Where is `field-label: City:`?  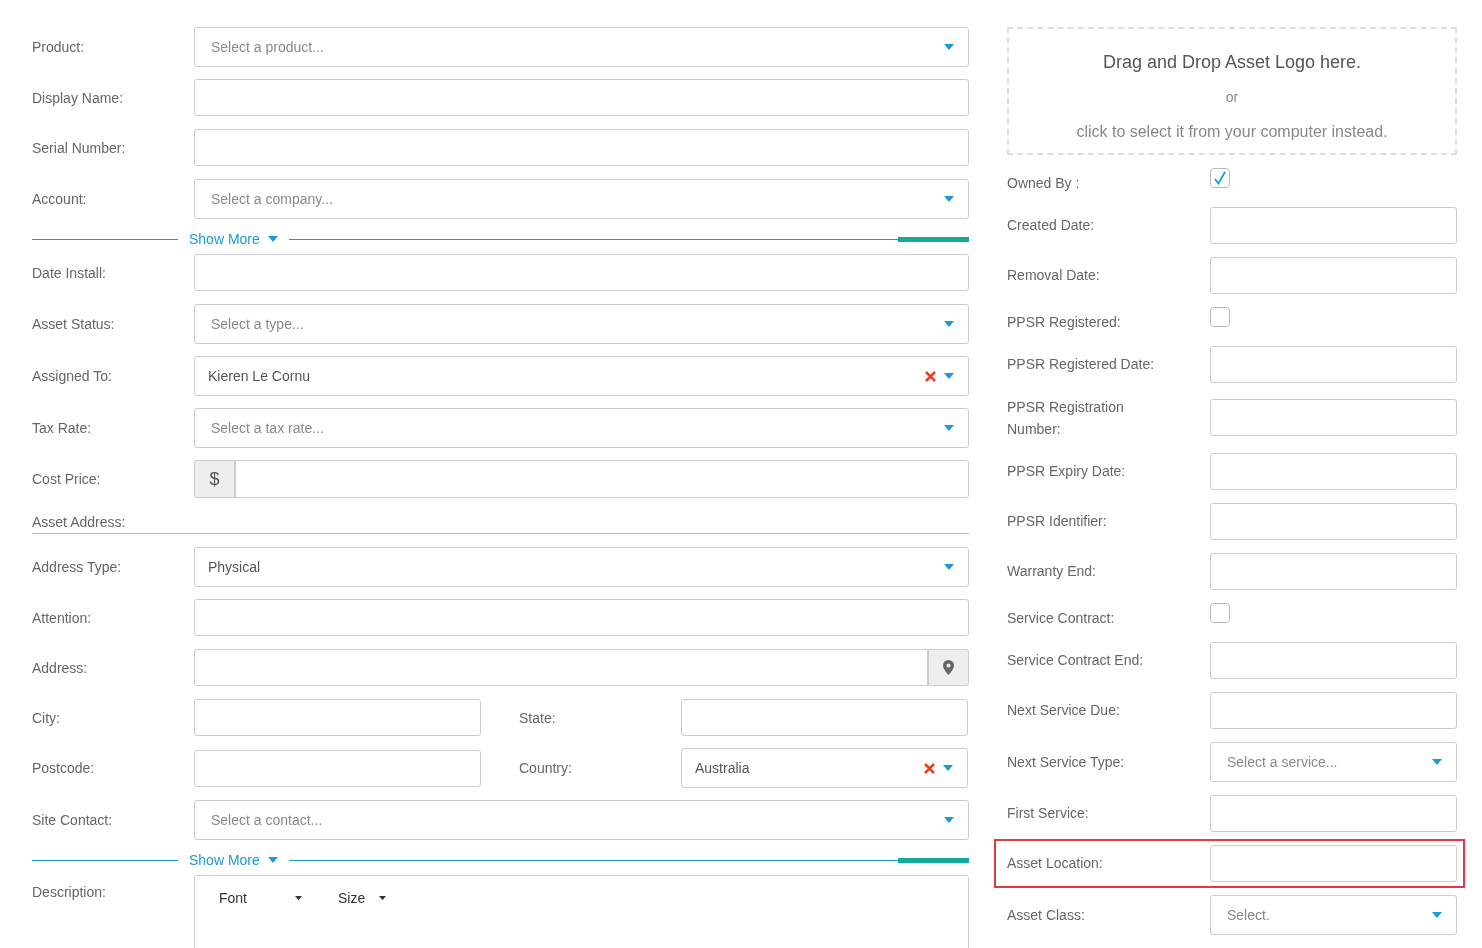 field-label: City: is located at coordinates (46, 718).